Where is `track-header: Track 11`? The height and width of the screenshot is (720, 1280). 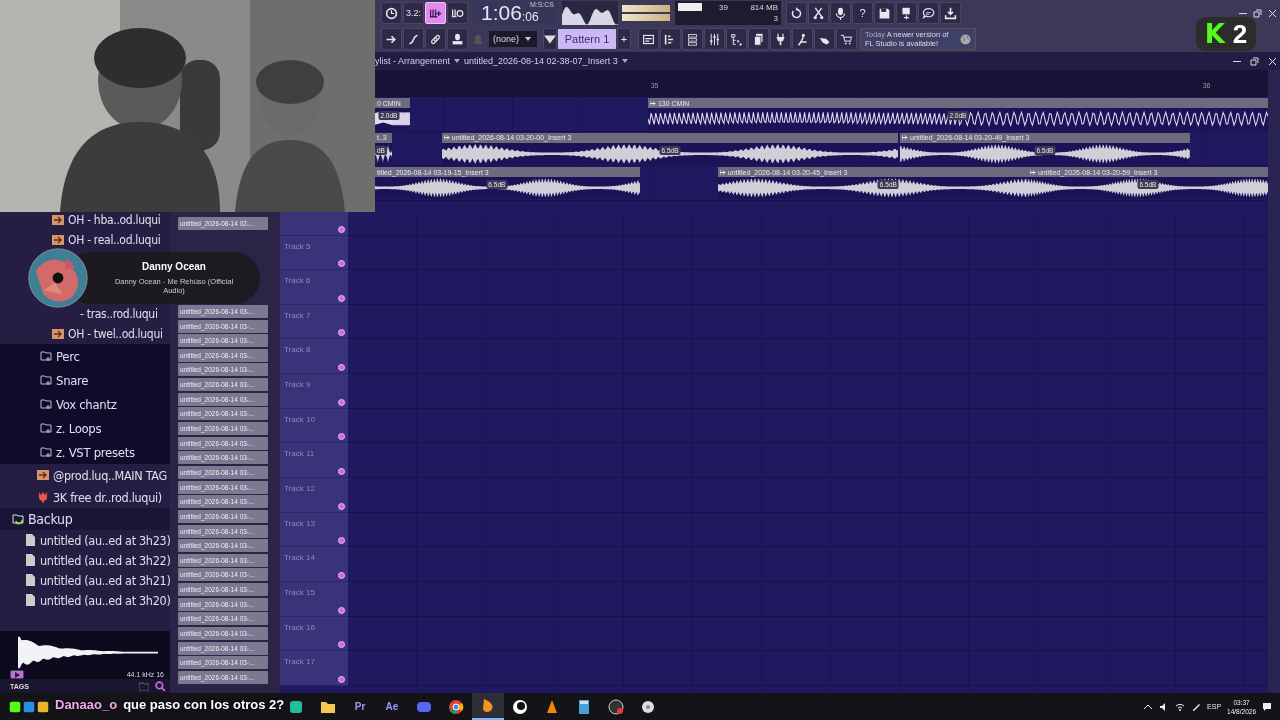 track-header: Track 11 is located at coordinates (314, 461).